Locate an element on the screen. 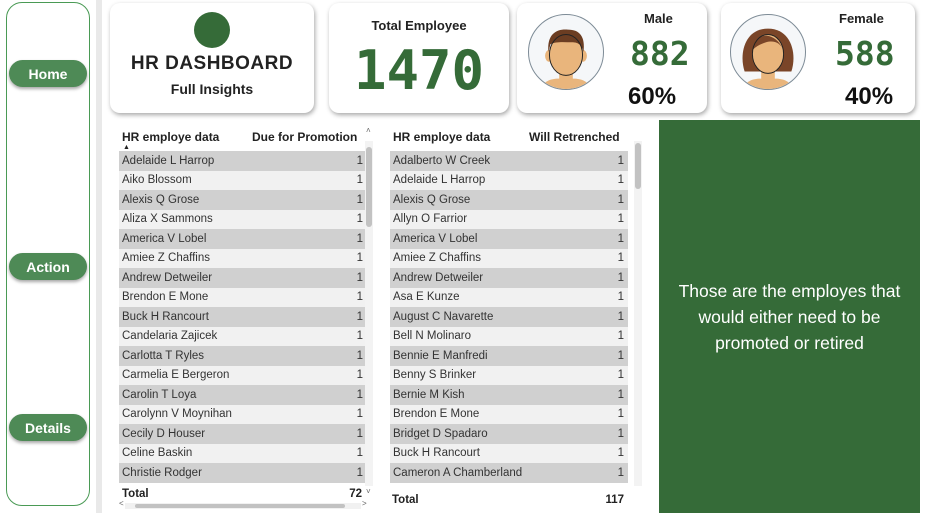 This screenshot has height=513, width=926. promotion-col-name: HR employe data is located at coordinates (170, 137).